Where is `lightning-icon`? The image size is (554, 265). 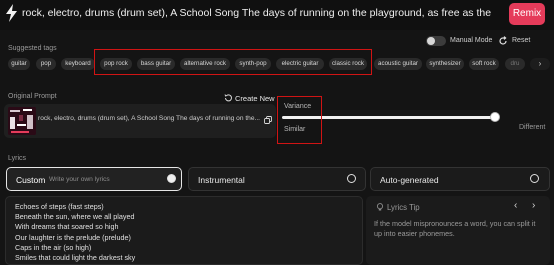 lightning-icon is located at coordinates (11, 13).